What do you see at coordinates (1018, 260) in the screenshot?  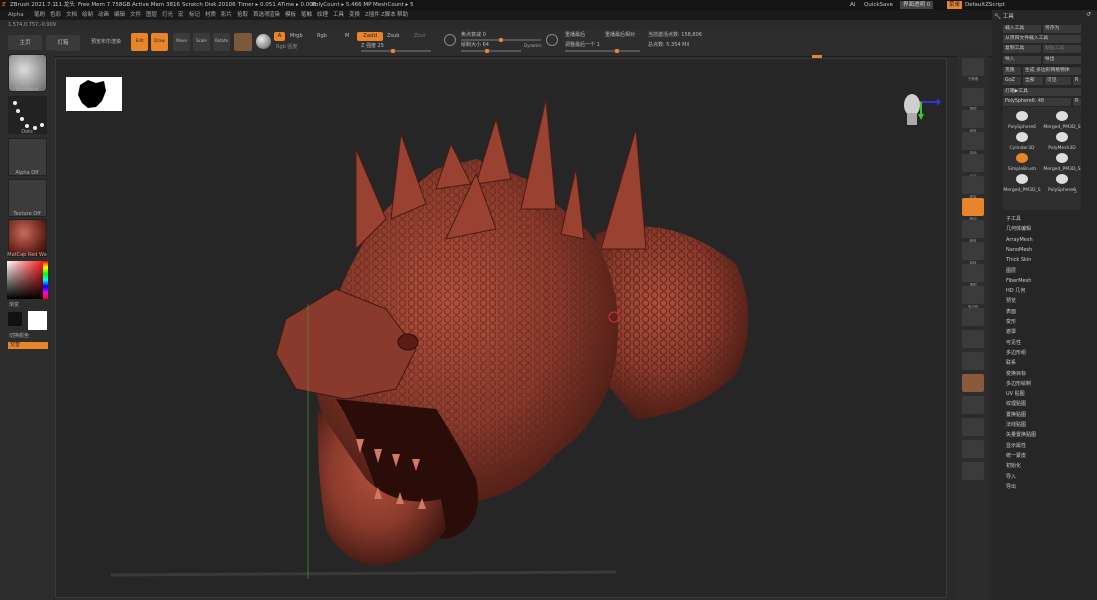 I see `subpalette-4: Thick Skin` at bounding box center [1018, 260].